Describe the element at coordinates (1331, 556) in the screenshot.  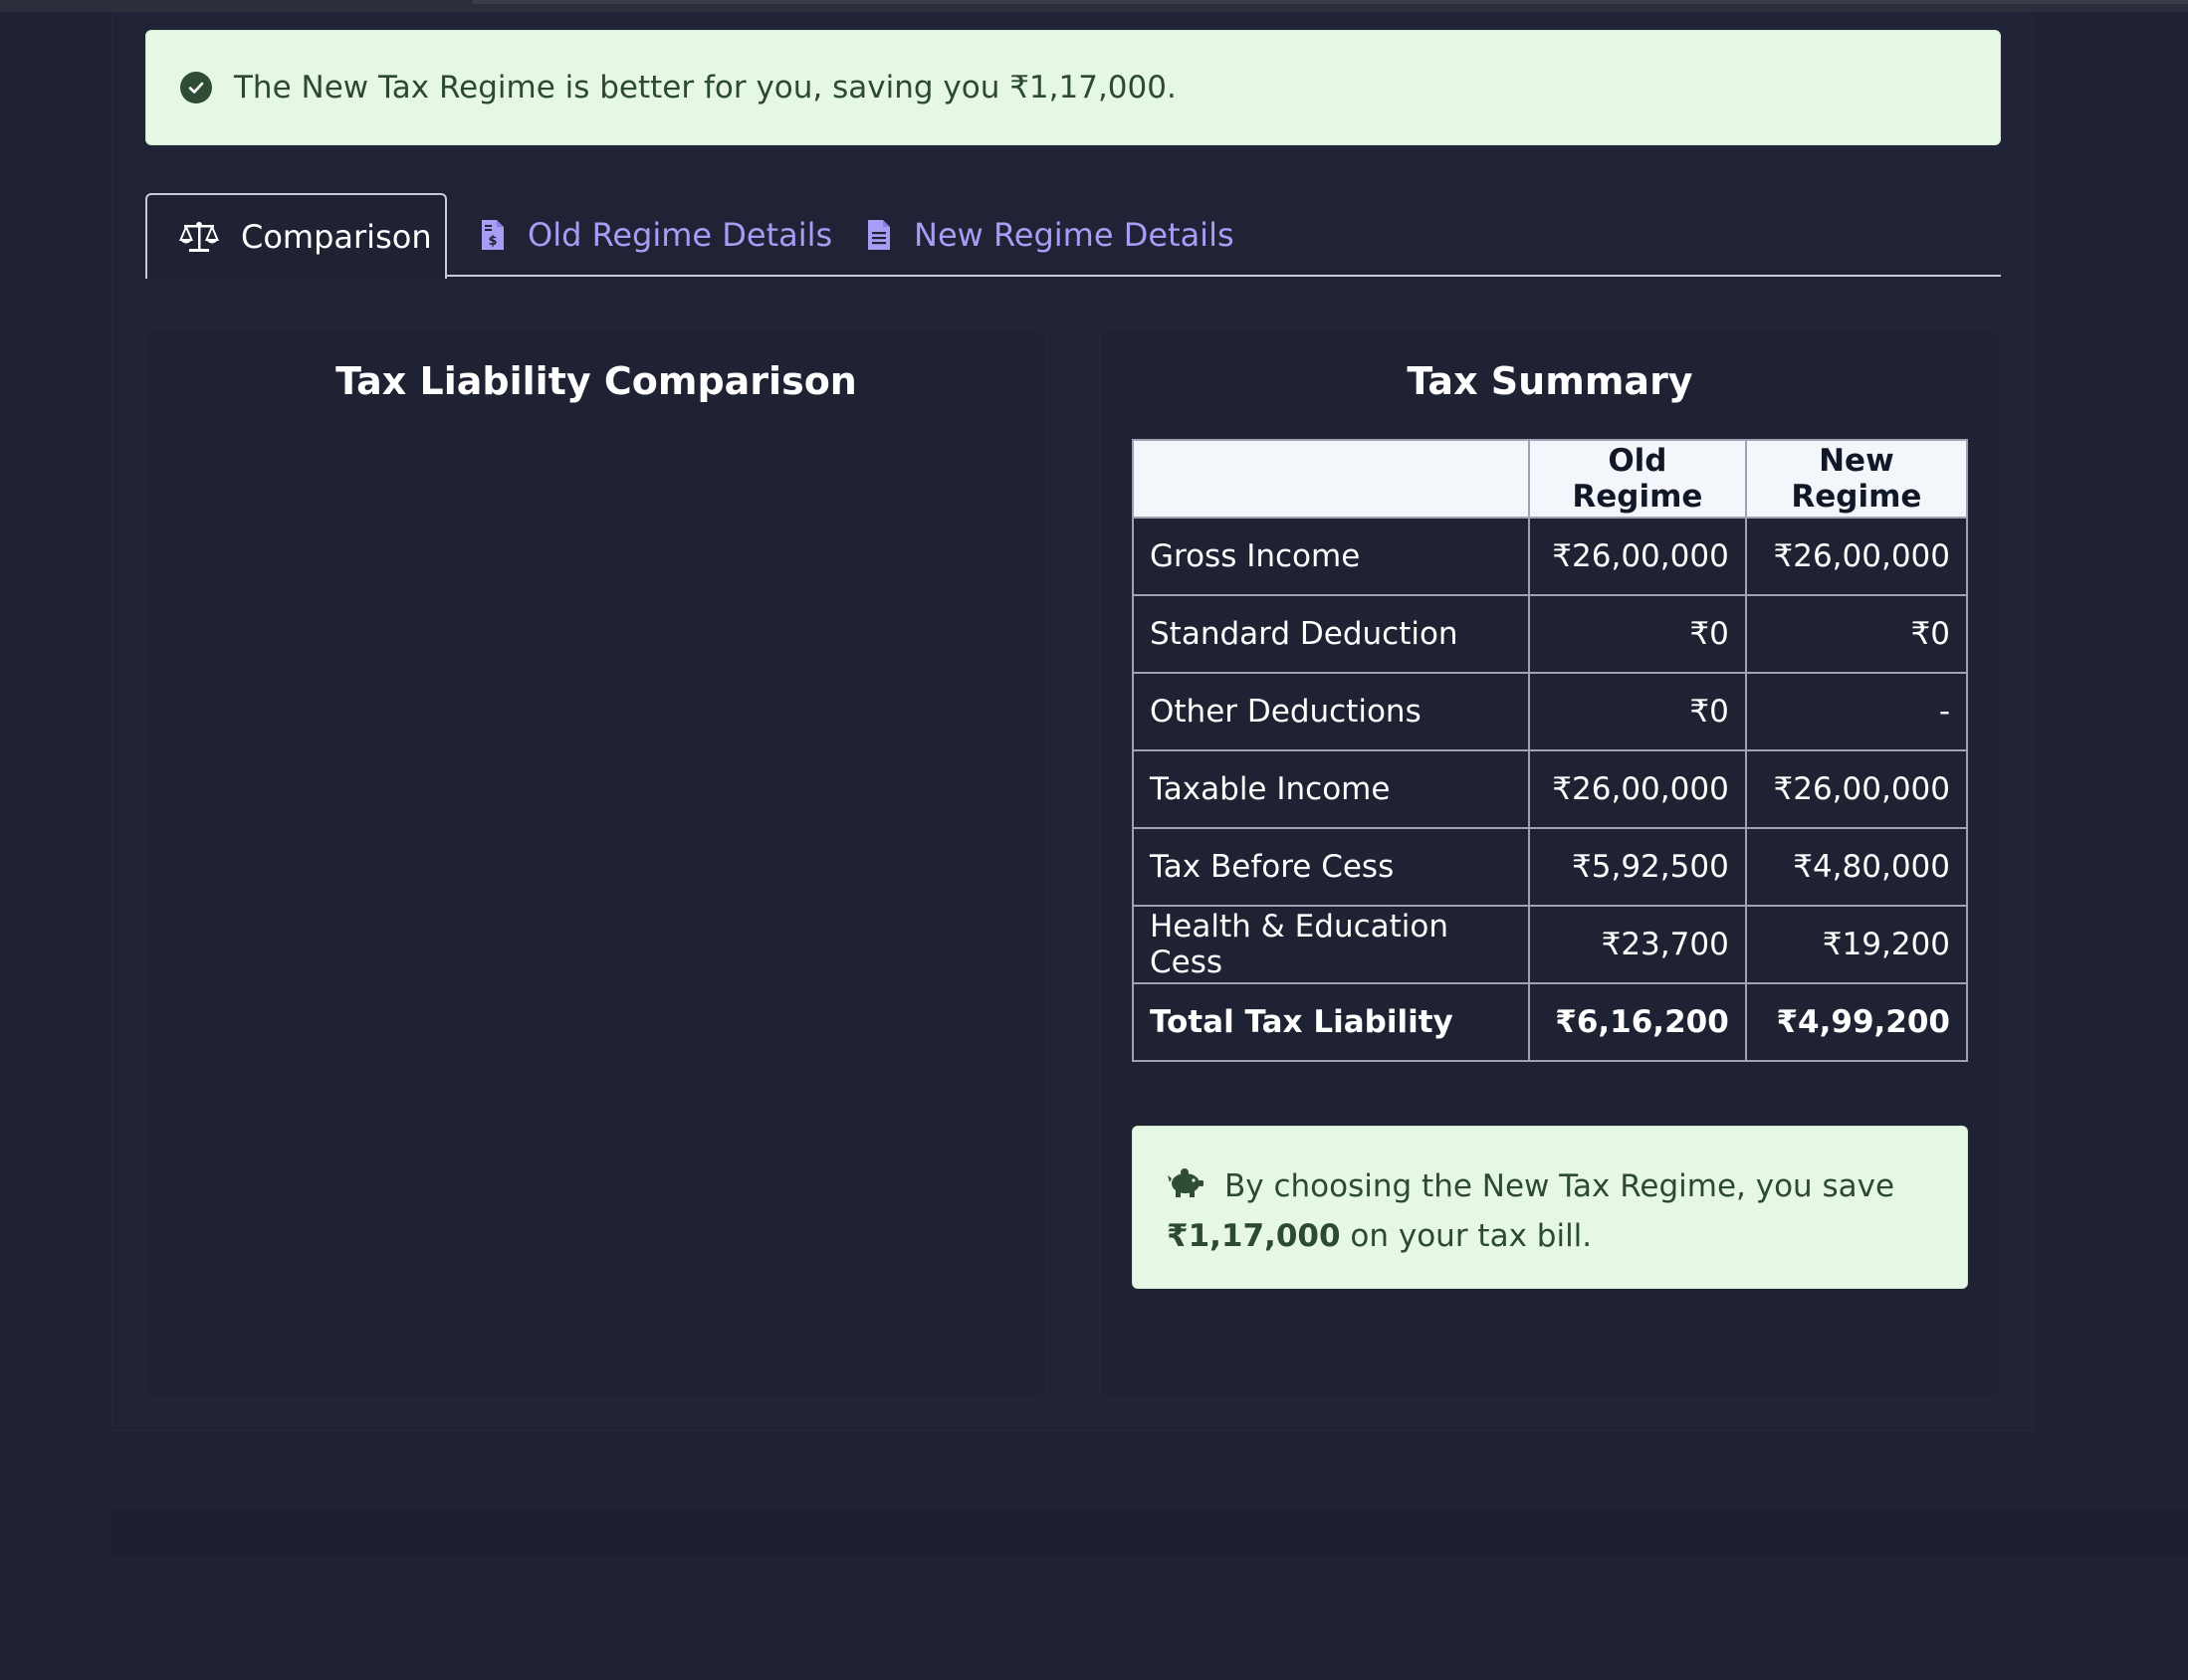
I see `row-label: Gross Income` at that location.